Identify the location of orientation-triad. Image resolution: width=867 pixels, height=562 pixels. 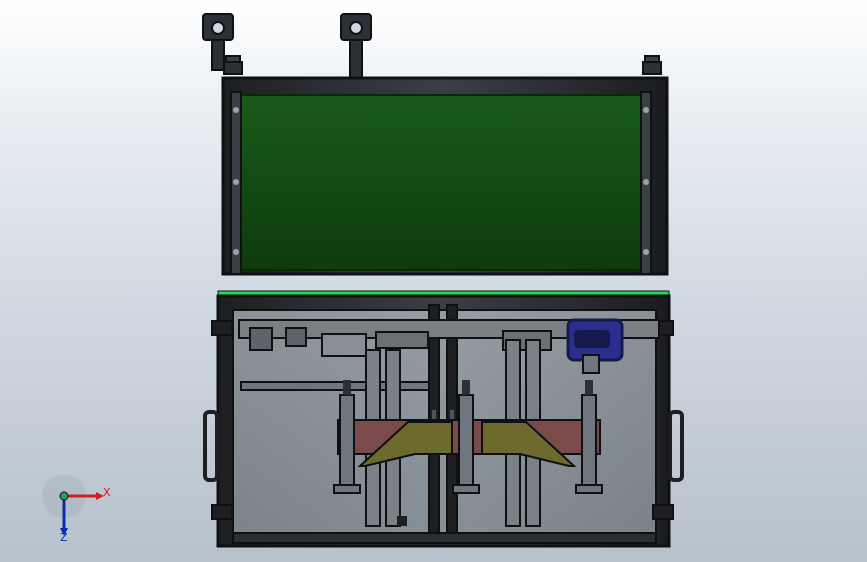
(73, 505).